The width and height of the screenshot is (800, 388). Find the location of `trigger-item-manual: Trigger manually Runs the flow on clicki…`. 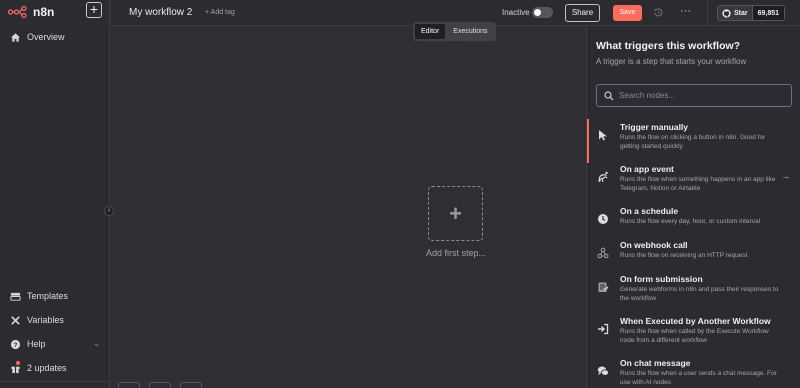

trigger-item-manual: Trigger manually Runs the flow on clicki… is located at coordinates (693, 141).